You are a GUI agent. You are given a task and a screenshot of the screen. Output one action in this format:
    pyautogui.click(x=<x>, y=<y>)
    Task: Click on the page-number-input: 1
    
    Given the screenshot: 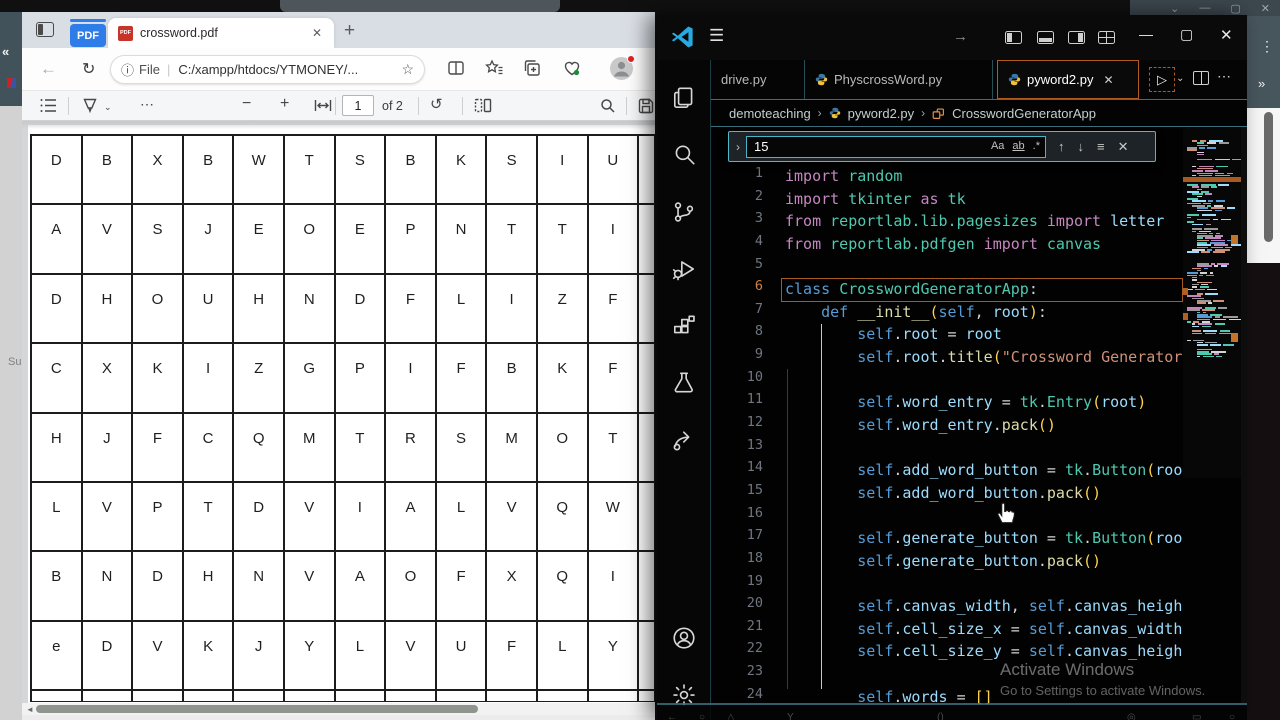 What is the action you would take?
    pyautogui.click(x=358, y=105)
    